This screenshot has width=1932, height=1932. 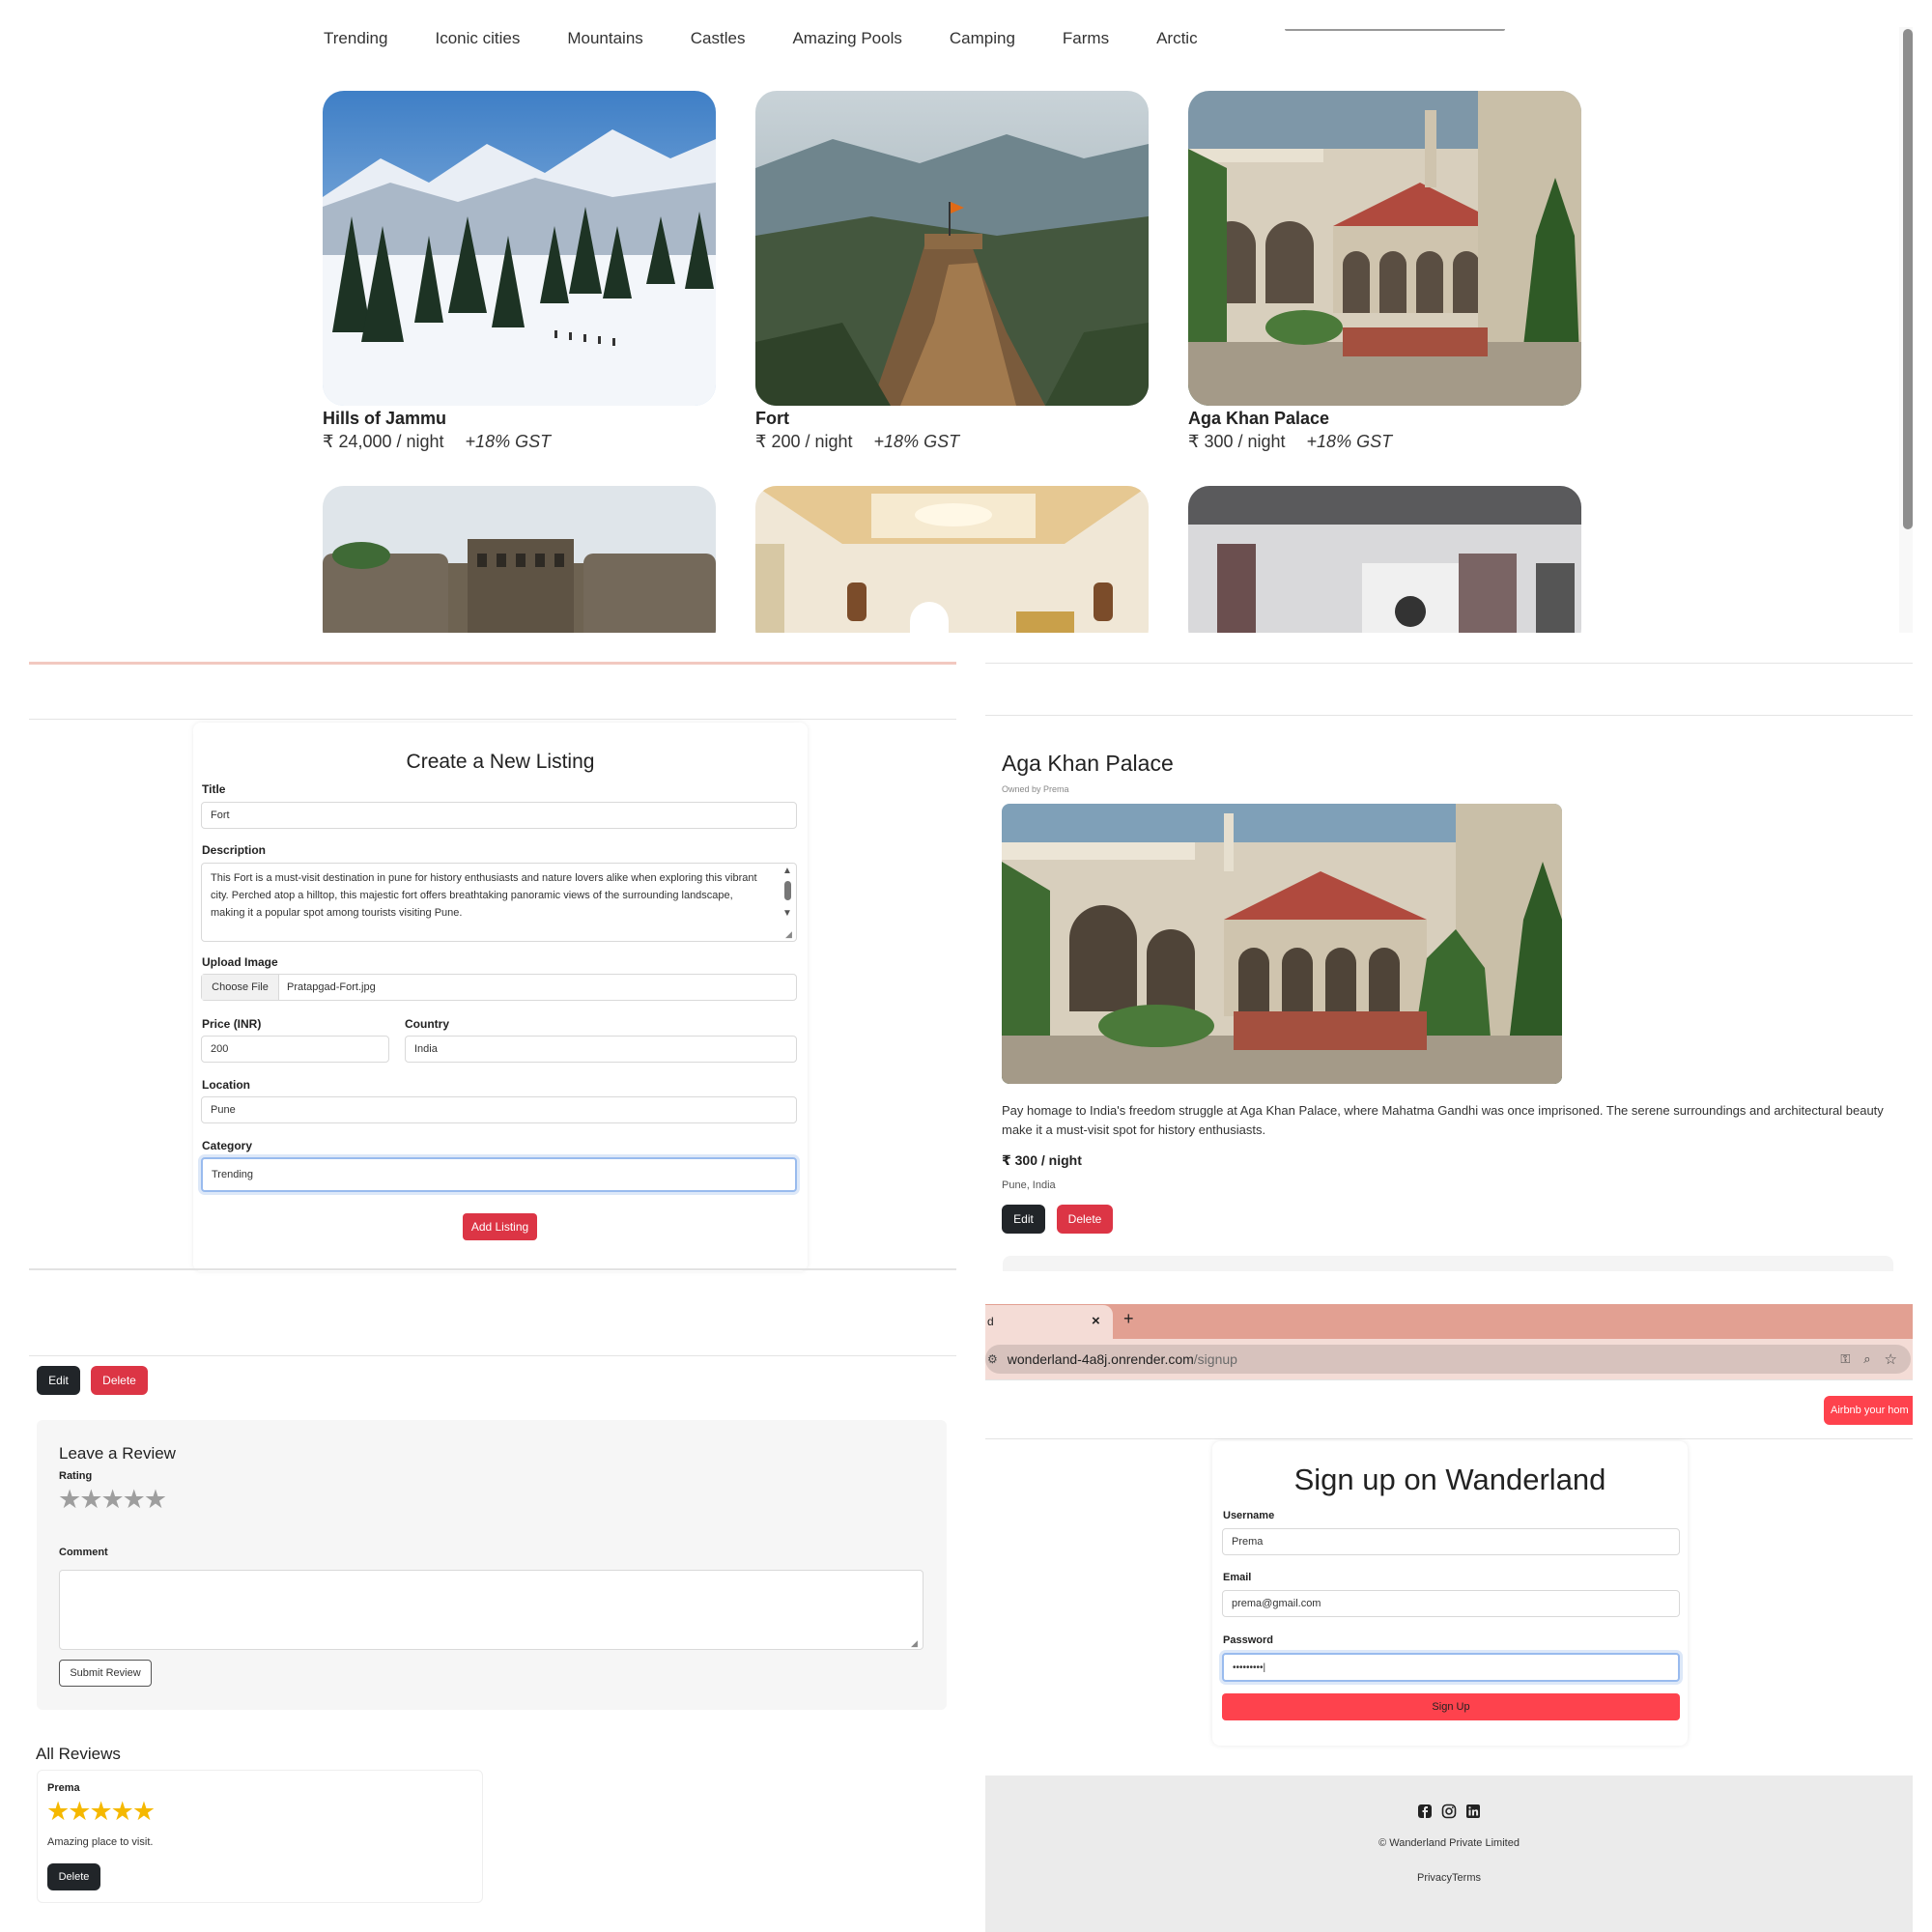 I want to click on price-input: 200, so click(x=295, y=1049).